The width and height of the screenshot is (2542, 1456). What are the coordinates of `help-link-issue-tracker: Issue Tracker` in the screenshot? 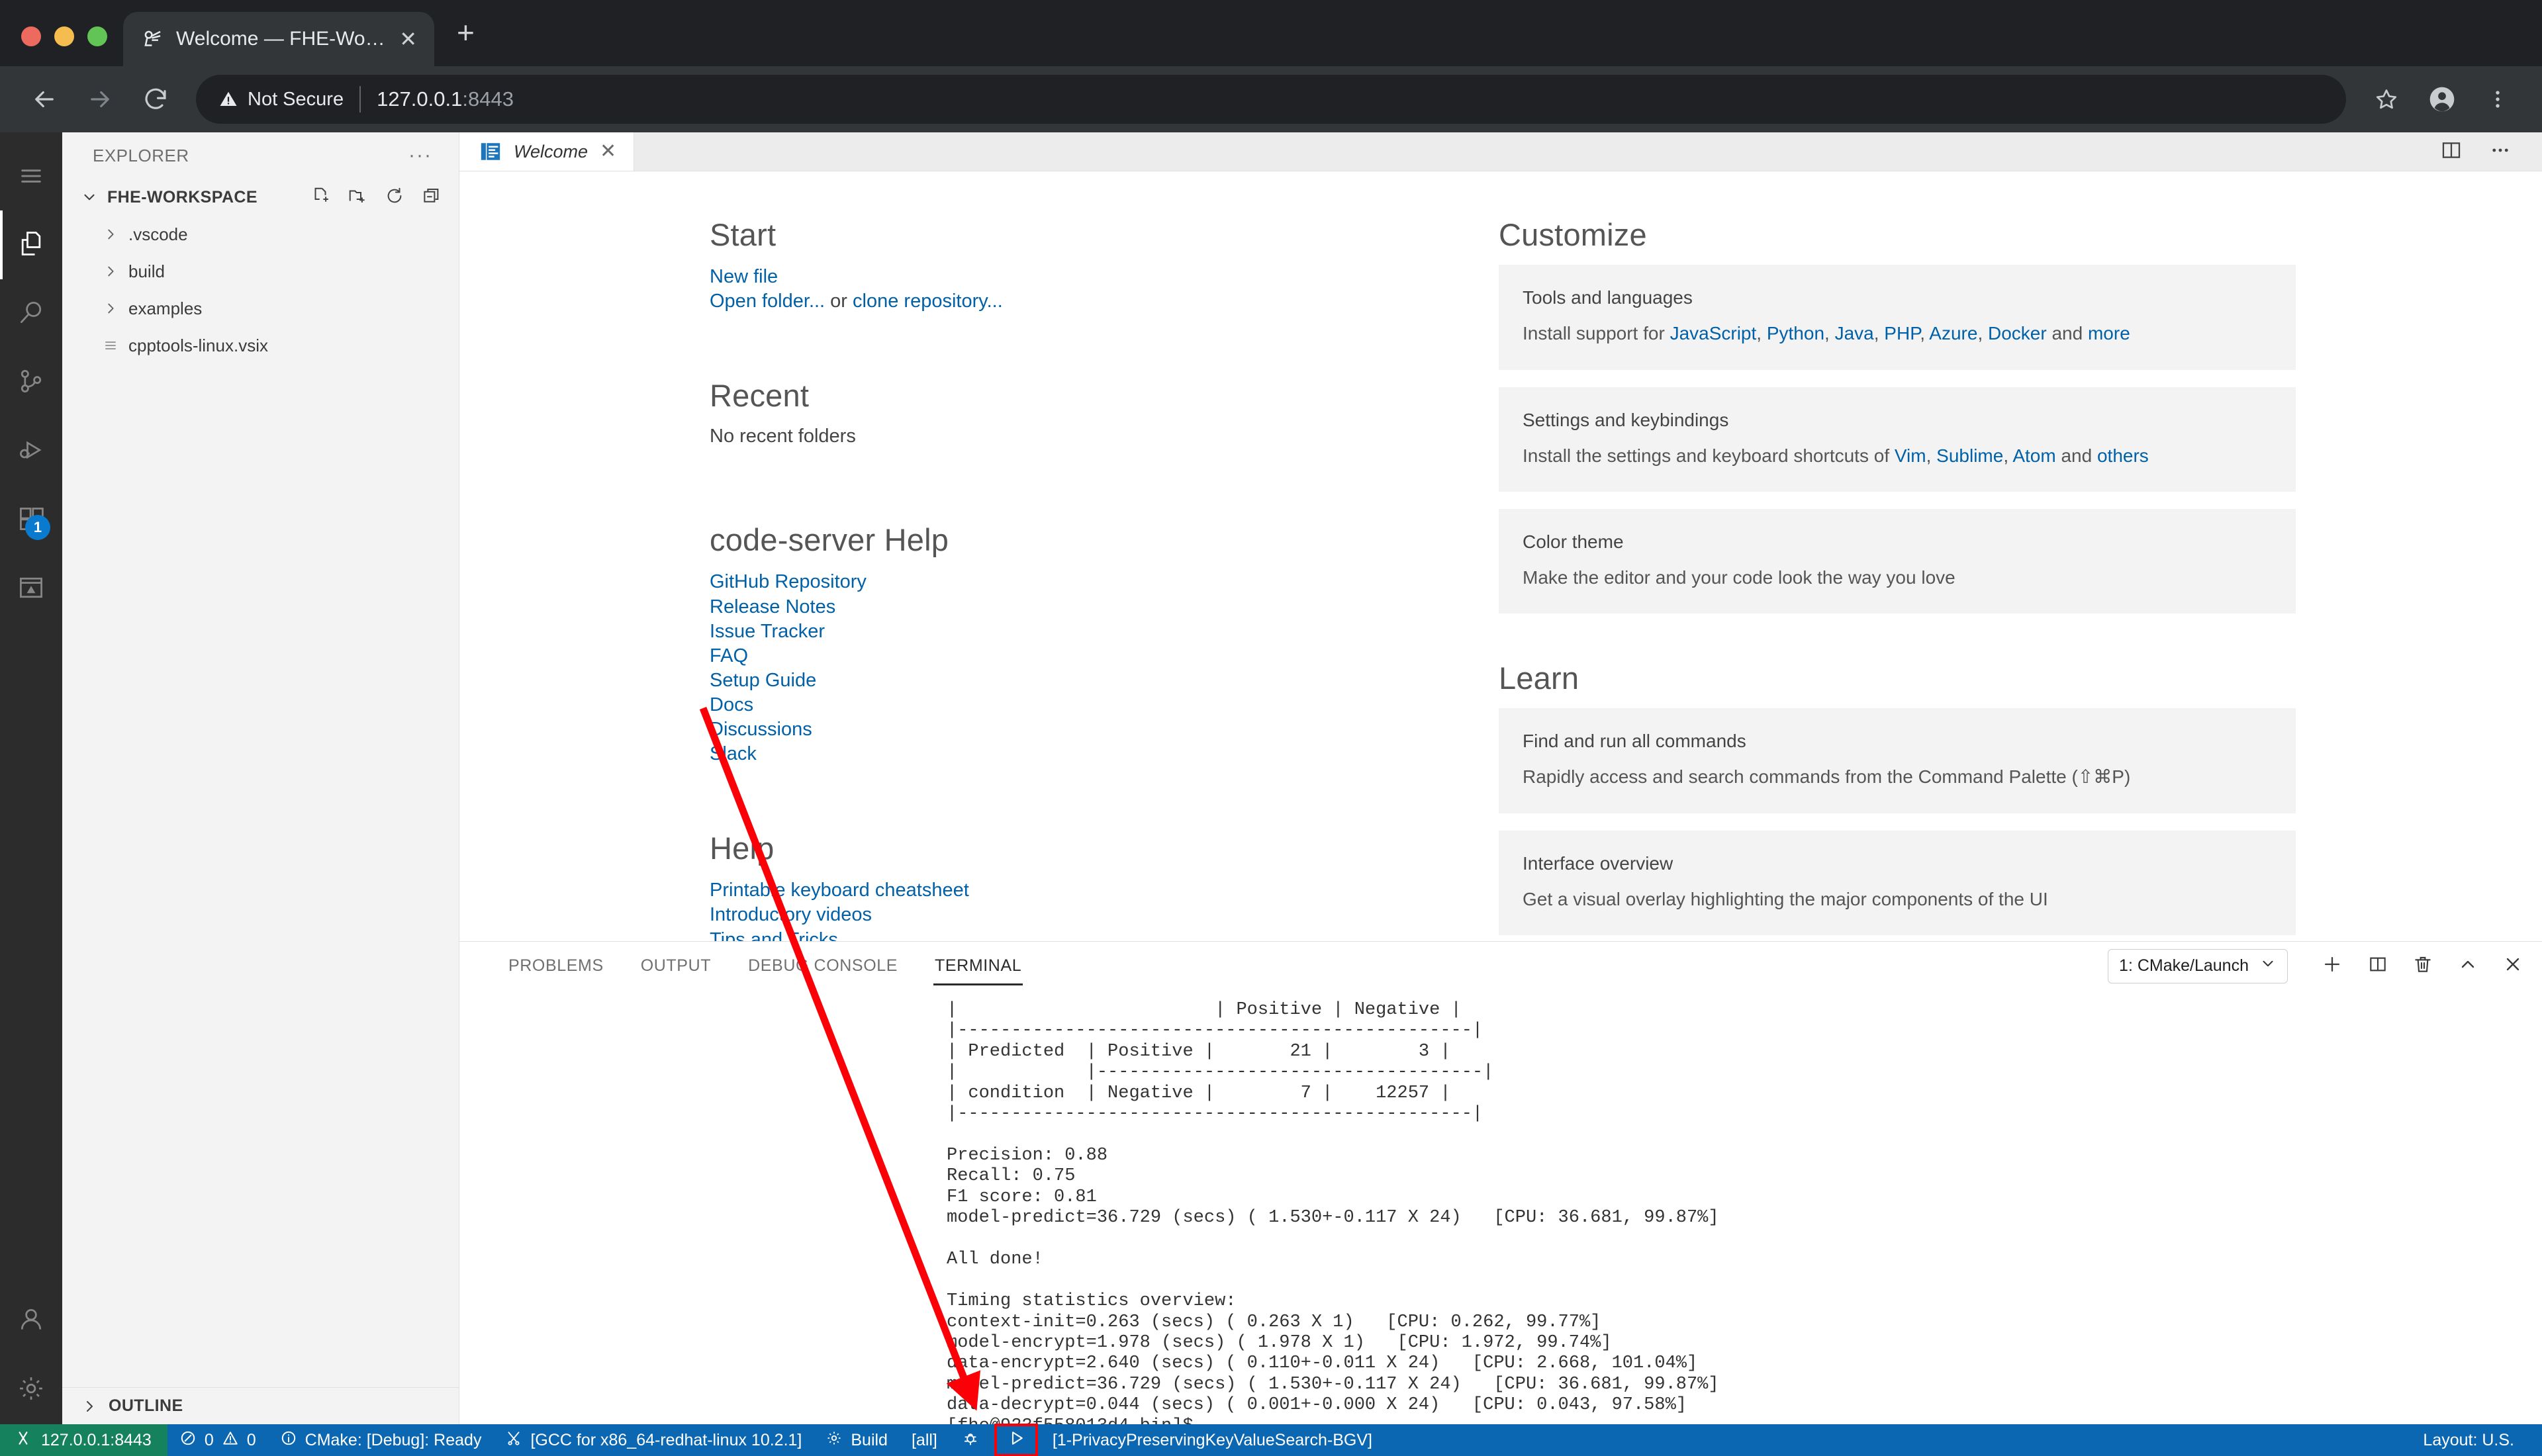 It's located at (1104, 631).